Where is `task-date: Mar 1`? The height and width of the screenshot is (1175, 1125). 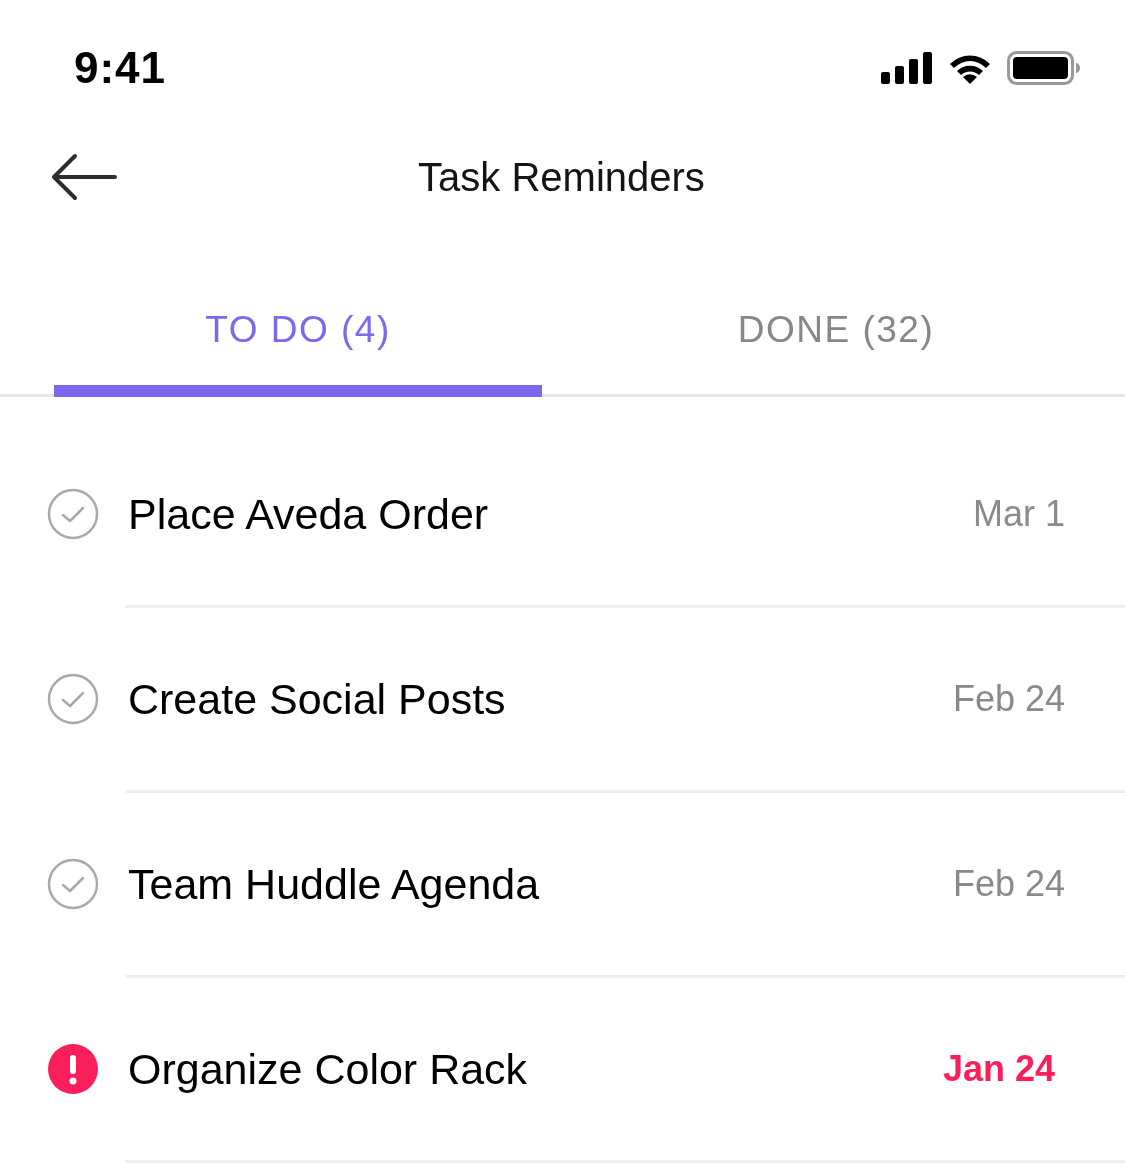 task-date: Mar 1 is located at coordinates (1018, 514).